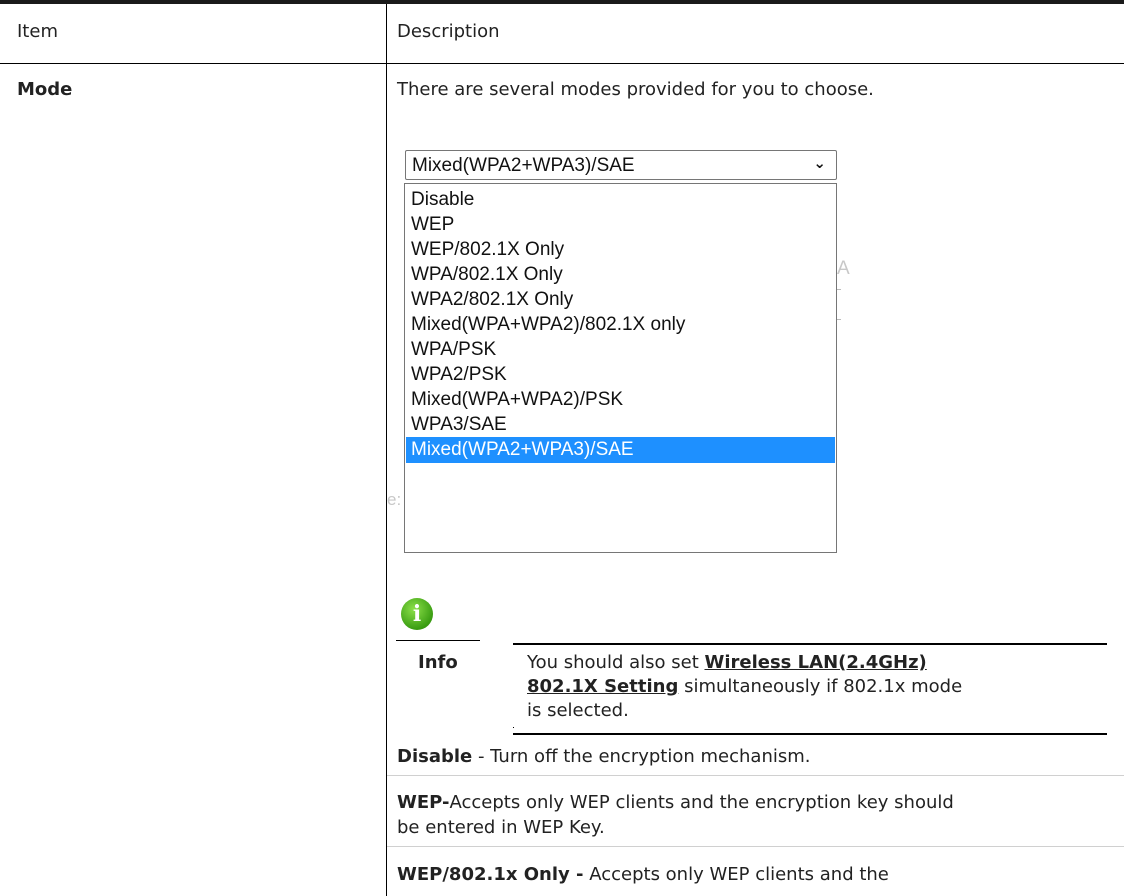 The image size is (1124, 896). Describe the element at coordinates (620, 450) in the screenshot. I see `option-mixed-wpa2-wpa3-sae: Mixed(WPA2+WPA3)/SAE` at that location.